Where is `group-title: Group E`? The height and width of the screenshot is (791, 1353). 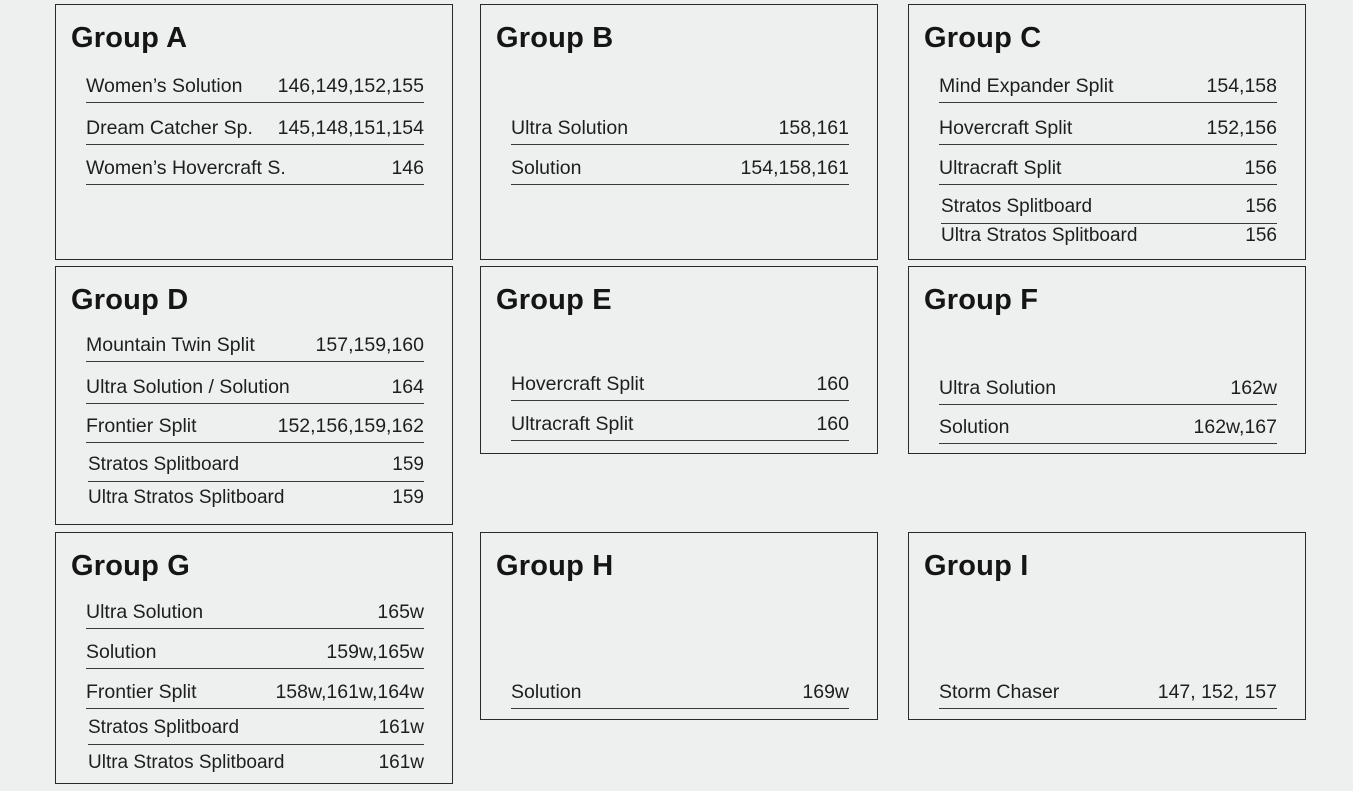 group-title: Group E is located at coordinates (554, 300).